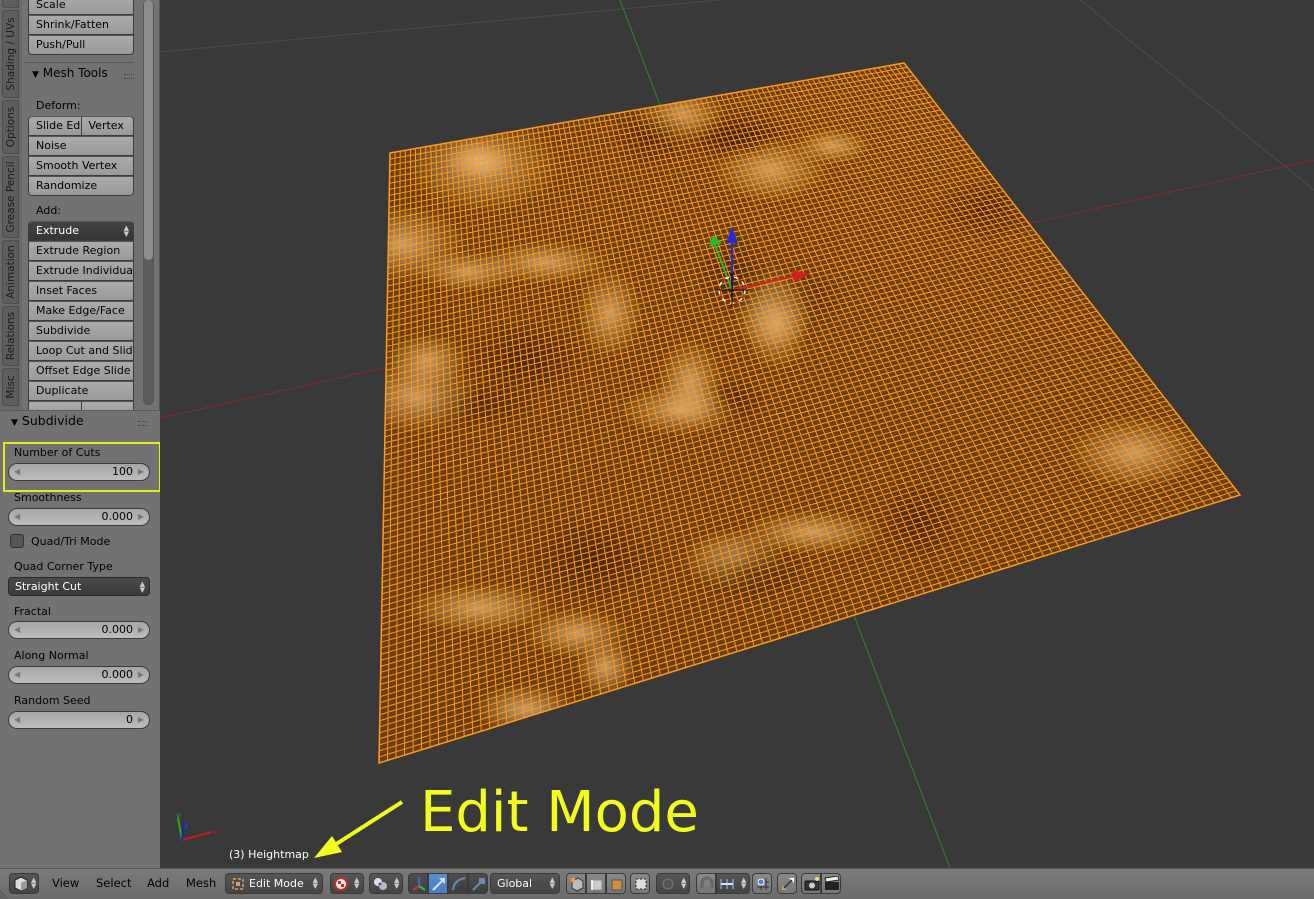  I want to click on mesh-tools-header: ▼ Mesh Tools, so click(80, 77).